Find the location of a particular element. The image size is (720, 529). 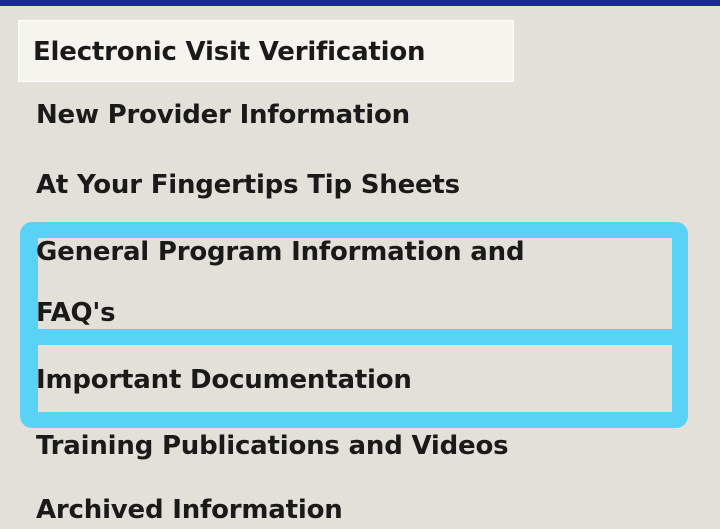

nav-item-electronic-visit-verification: Electronic Visit Verification is located at coordinates (266, 51).